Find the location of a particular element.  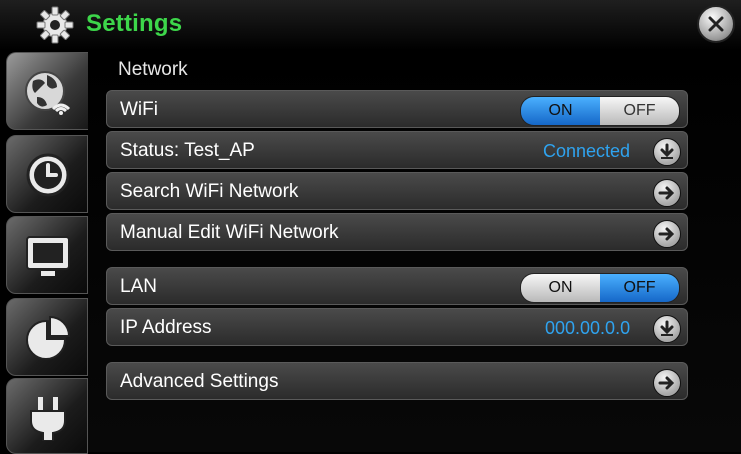

status-label: Status: Test_AP is located at coordinates (187, 150).